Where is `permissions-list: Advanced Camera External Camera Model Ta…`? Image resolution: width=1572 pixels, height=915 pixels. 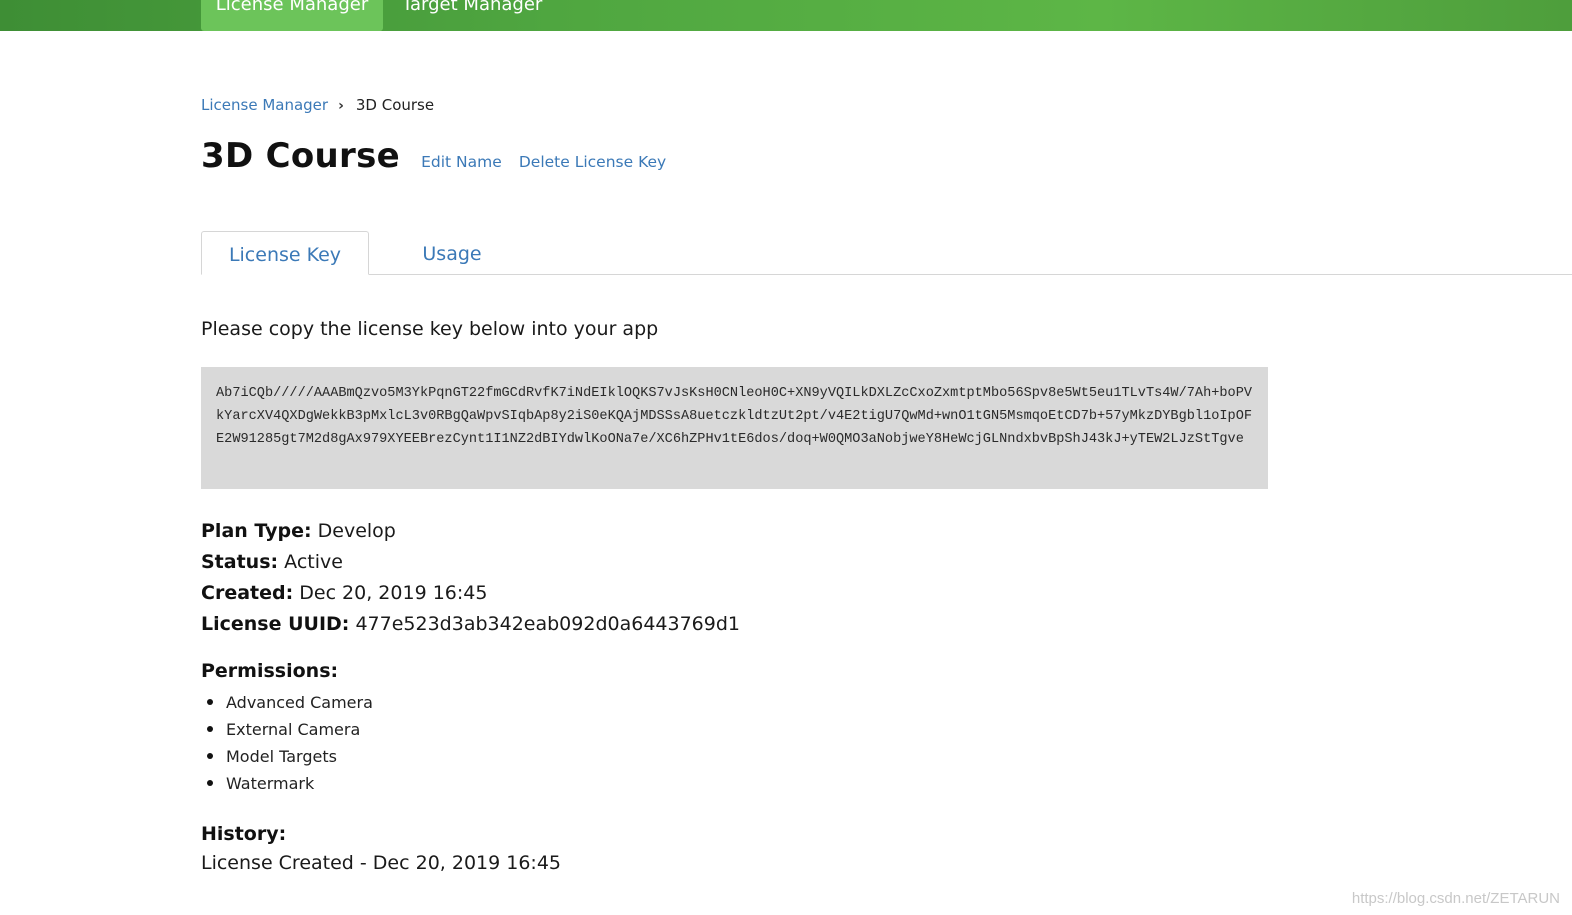
permissions-list: Advanced Camera External Camera Model Ta… is located at coordinates (287, 743).